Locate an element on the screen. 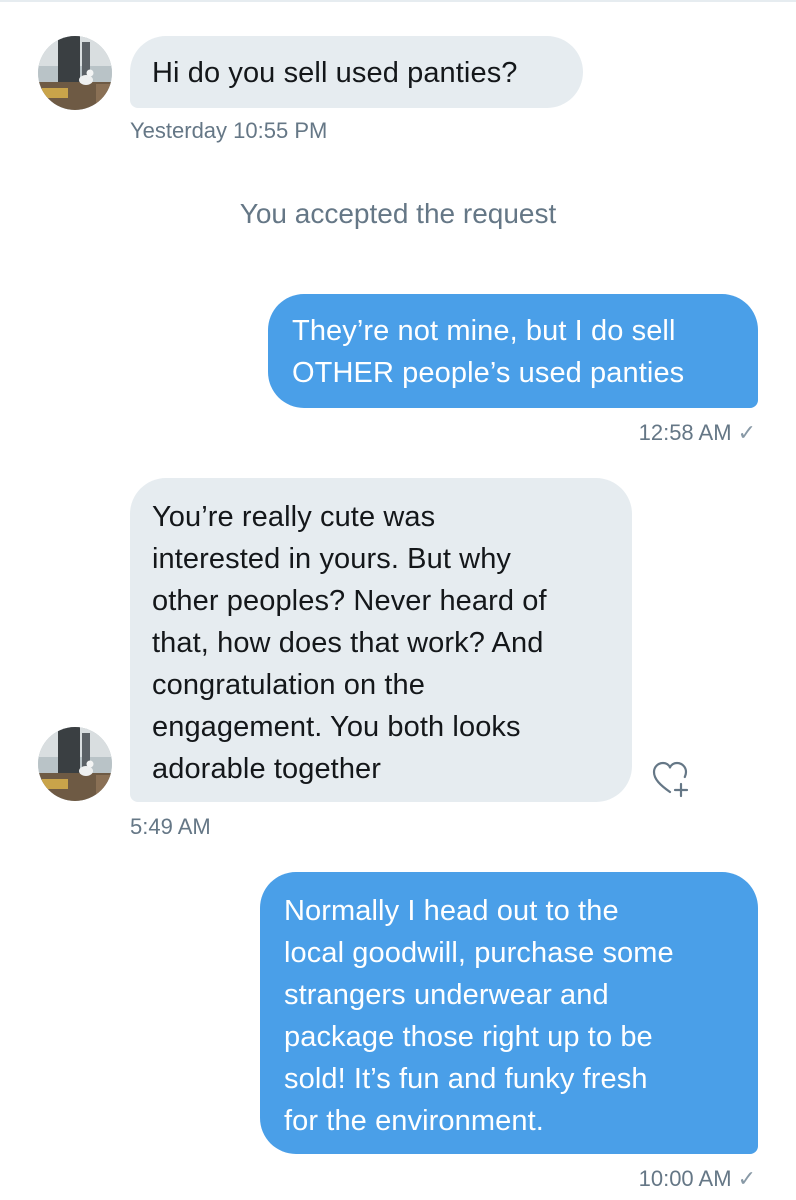 The image size is (796, 1200). message-timestamp: 5:49 AM is located at coordinates (170, 827).